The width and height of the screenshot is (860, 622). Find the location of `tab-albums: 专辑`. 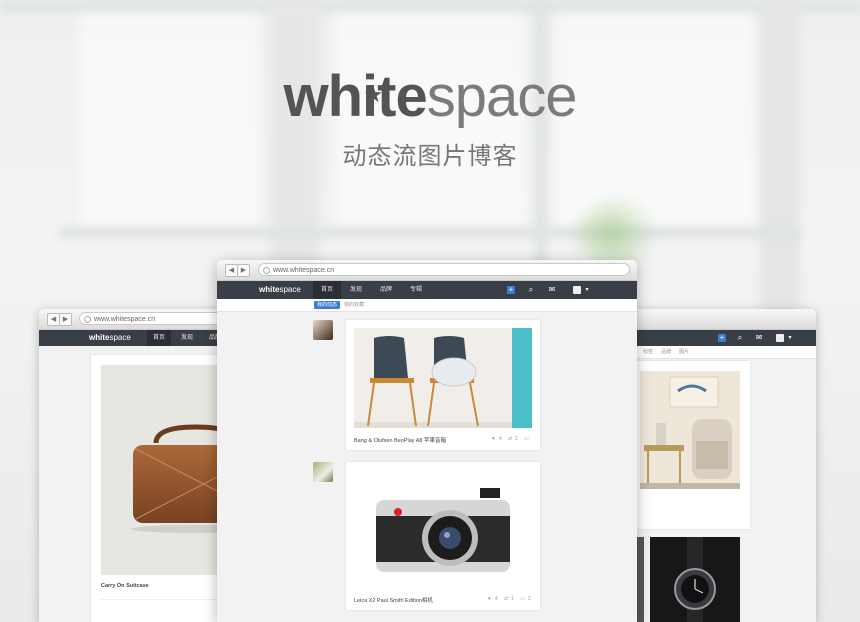

tab-albums: 专辑 is located at coordinates (416, 290).